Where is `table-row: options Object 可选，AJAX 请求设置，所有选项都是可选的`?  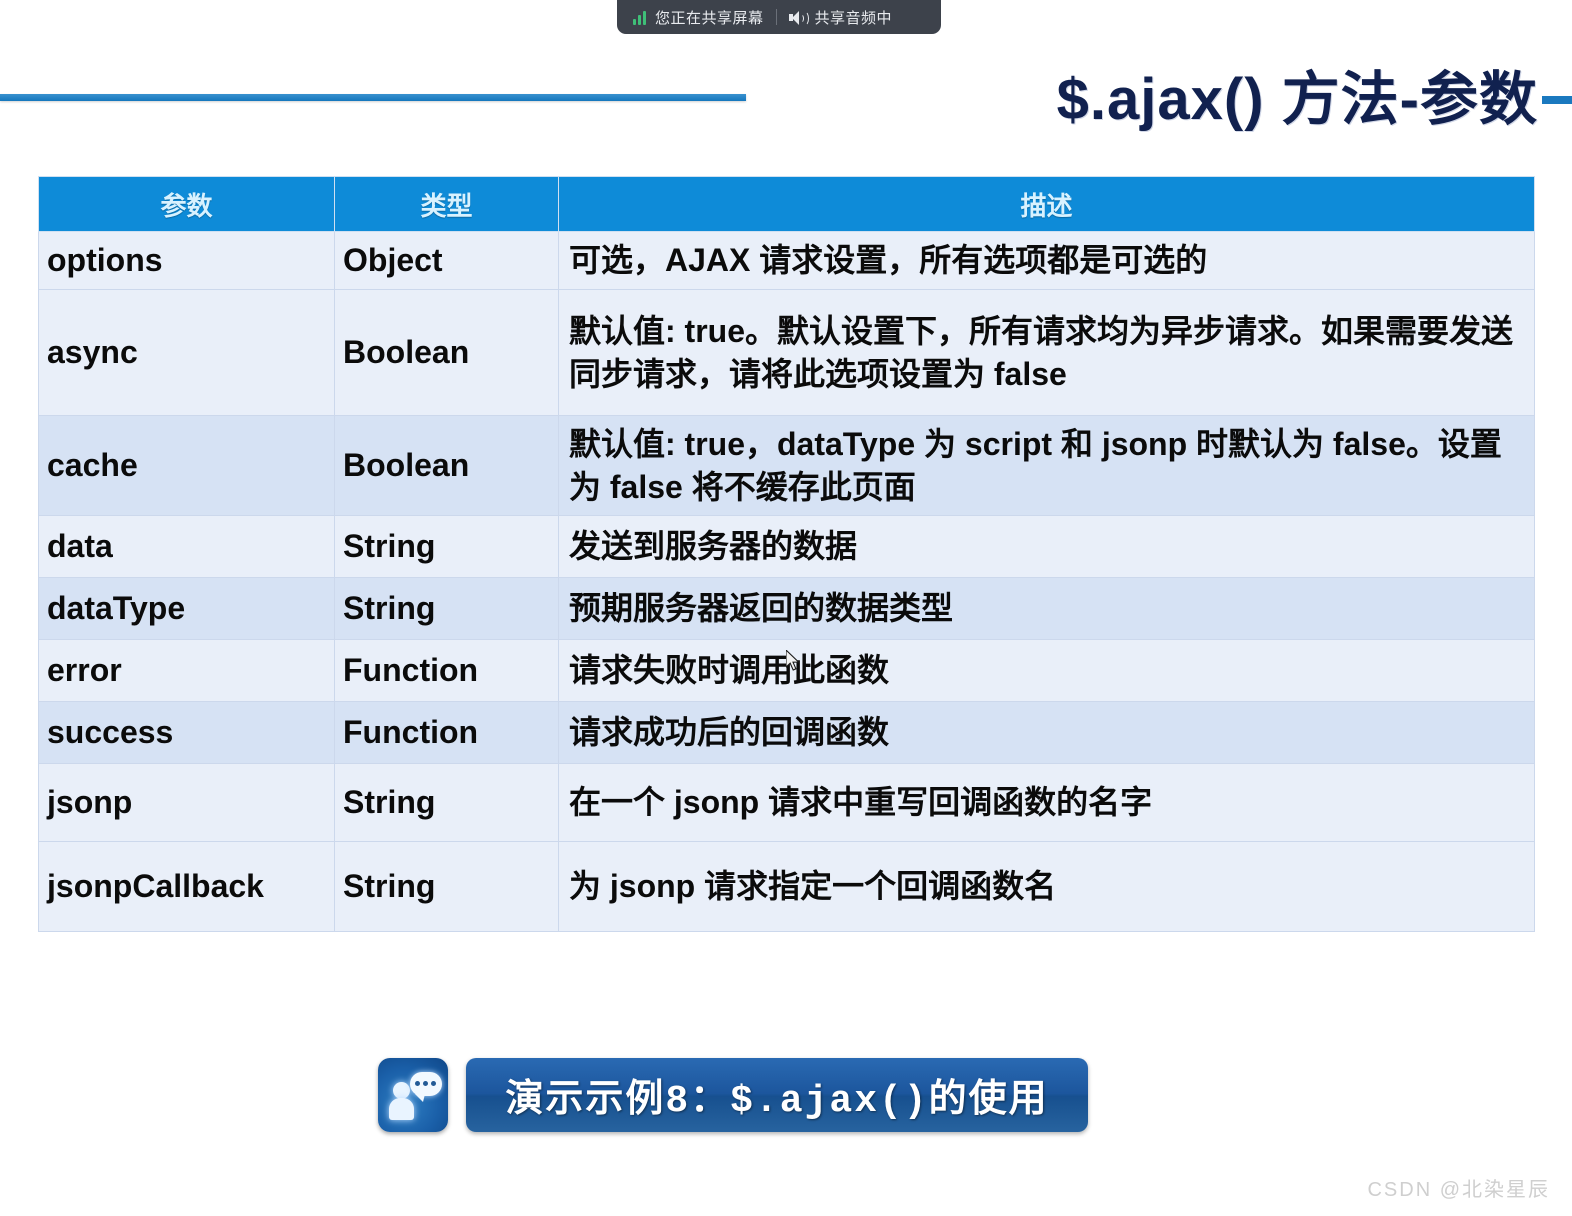 table-row: options Object 可选，AJAX 请求设置，所有选项都是可选的 is located at coordinates (786, 260).